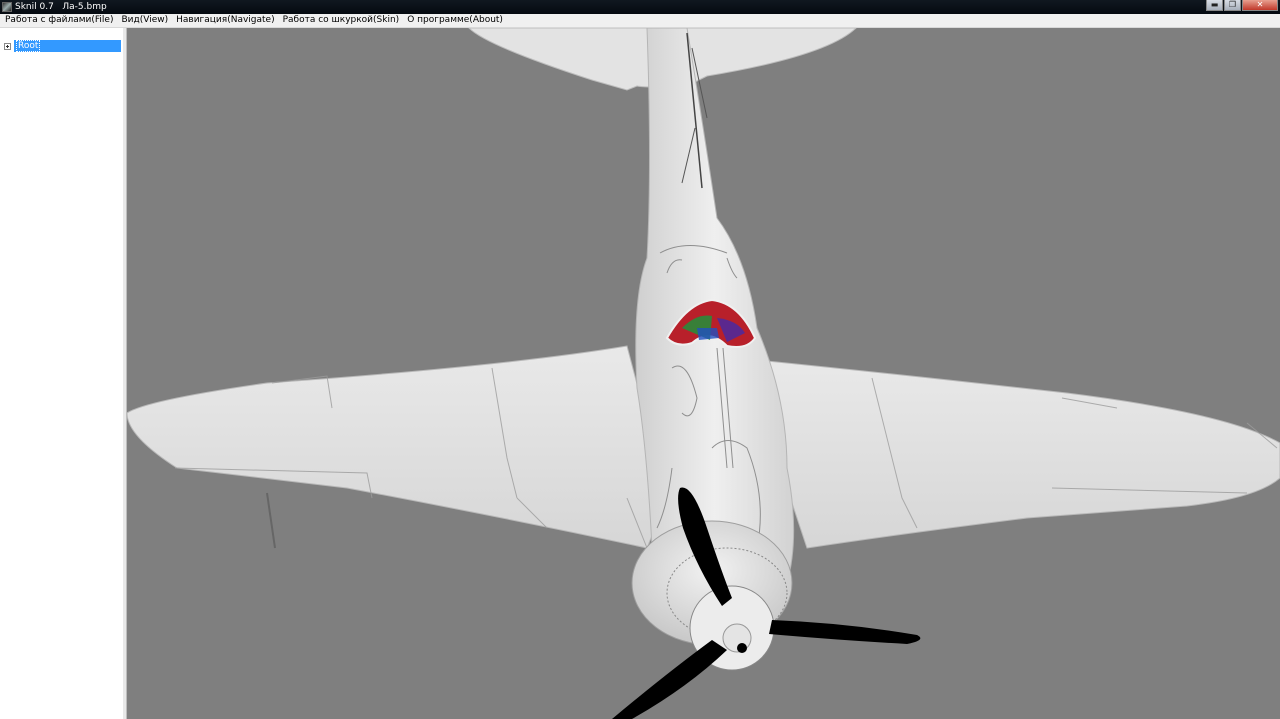 Image resolution: width=1280 pixels, height=719 pixels. What do you see at coordinates (7, 7) in the screenshot?
I see `app-icon` at bounding box center [7, 7].